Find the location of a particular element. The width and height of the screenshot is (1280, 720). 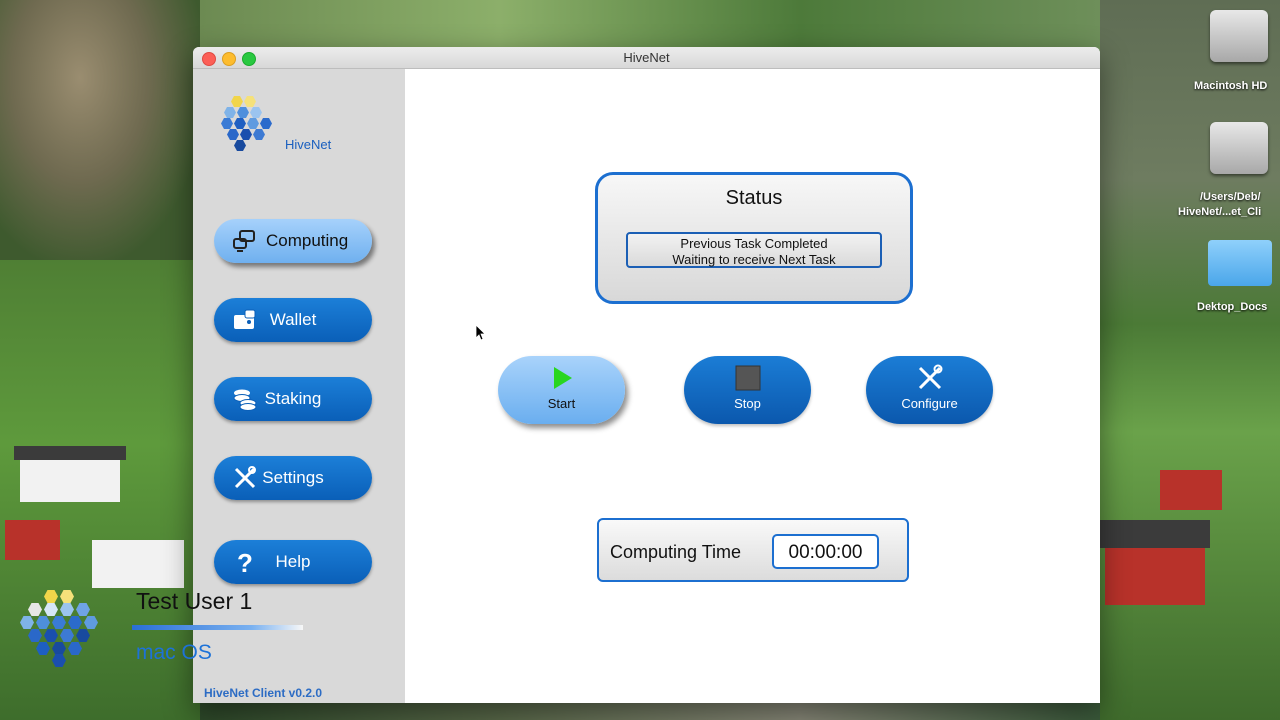

sidebar-item-label: Help is located at coordinates (293, 561).